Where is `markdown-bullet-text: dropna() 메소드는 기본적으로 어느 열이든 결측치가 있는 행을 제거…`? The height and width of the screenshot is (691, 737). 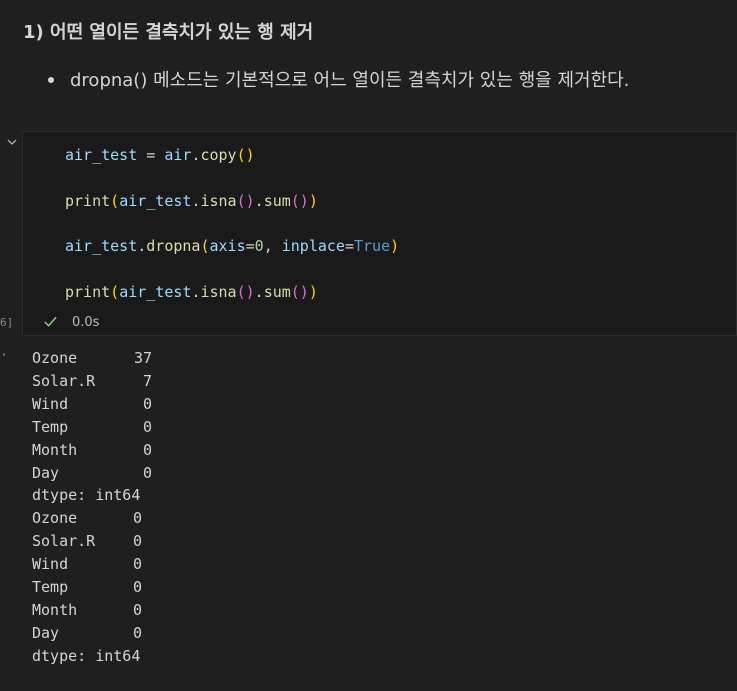 markdown-bullet-text: dropna() 메소드는 기본적으로 어느 열이든 결측치가 있는 행을 제거… is located at coordinates (350, 80).